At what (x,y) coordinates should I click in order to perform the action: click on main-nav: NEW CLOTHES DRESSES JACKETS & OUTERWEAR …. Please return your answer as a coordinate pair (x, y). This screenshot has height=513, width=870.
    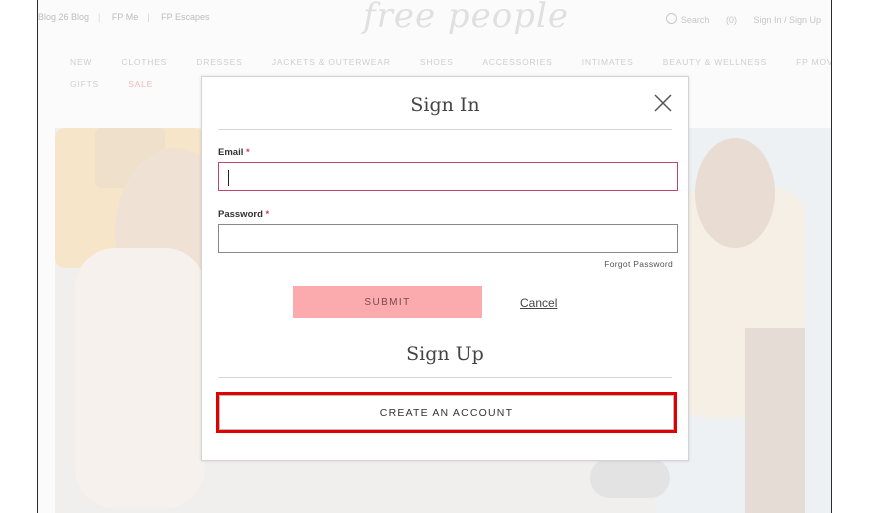
    Looking at the image, I should click on (450, 62).